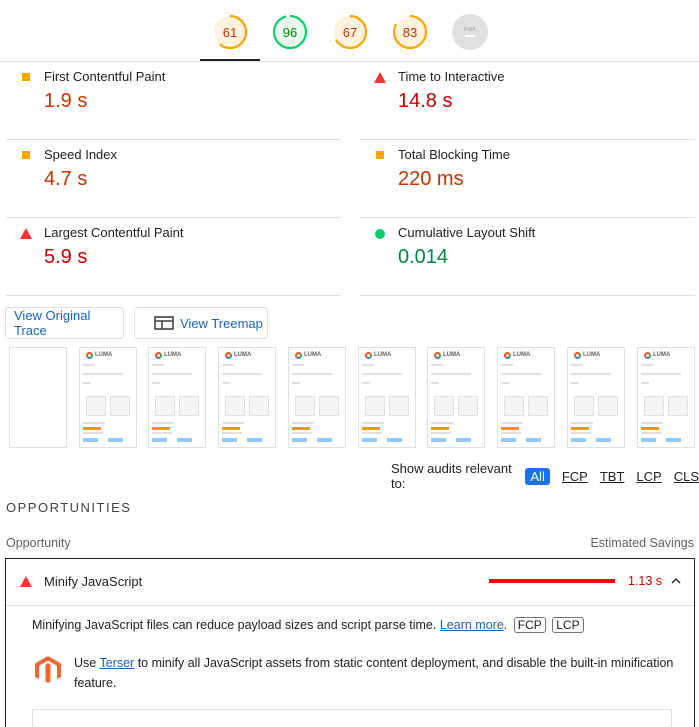  I want to click on performance-gauge: 61, so click(230, 32).